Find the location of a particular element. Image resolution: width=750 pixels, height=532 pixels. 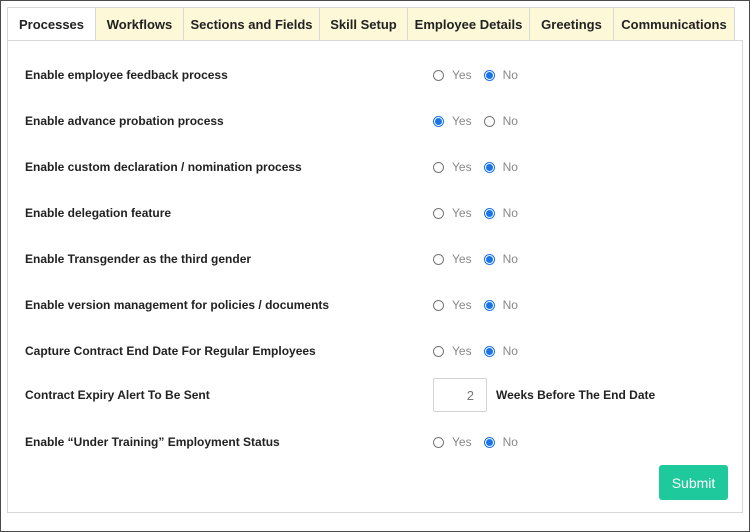

tab-communications: Communications is located at coordinates (674, 24).